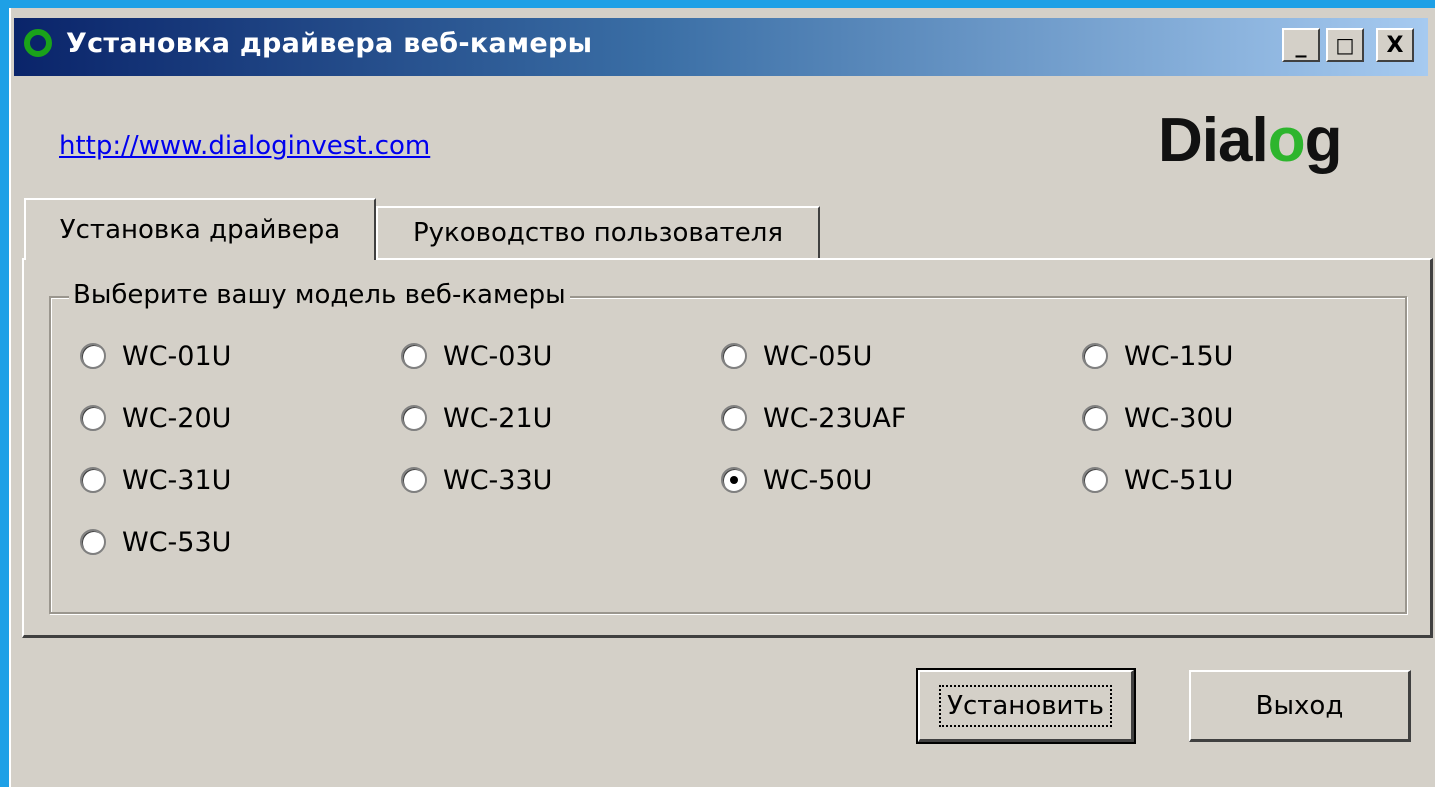 The height and width of the screenshot is (787, 1435). What do you see at coordinates (1213, 140) in the screenshot?
I see `logo-text-start: Dial` at bounding box center [1213, 140].